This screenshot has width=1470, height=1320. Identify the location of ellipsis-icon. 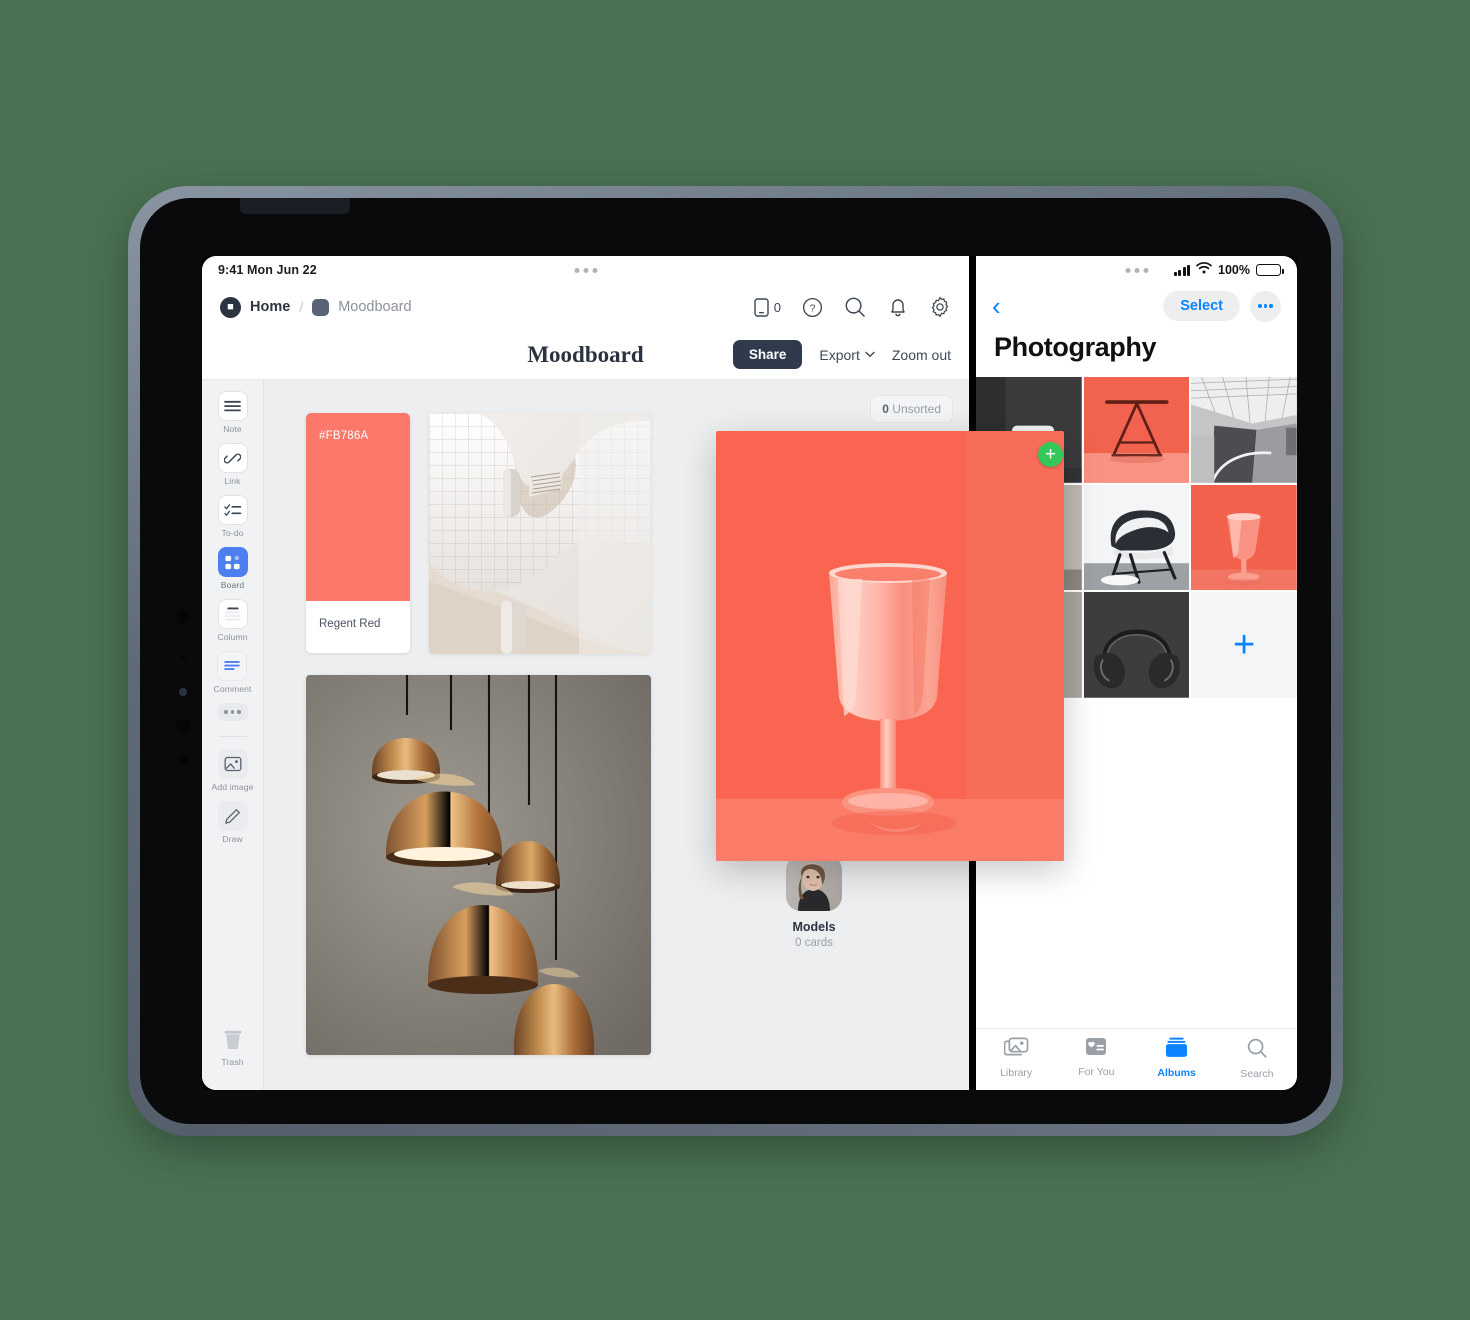
(1265, 306).